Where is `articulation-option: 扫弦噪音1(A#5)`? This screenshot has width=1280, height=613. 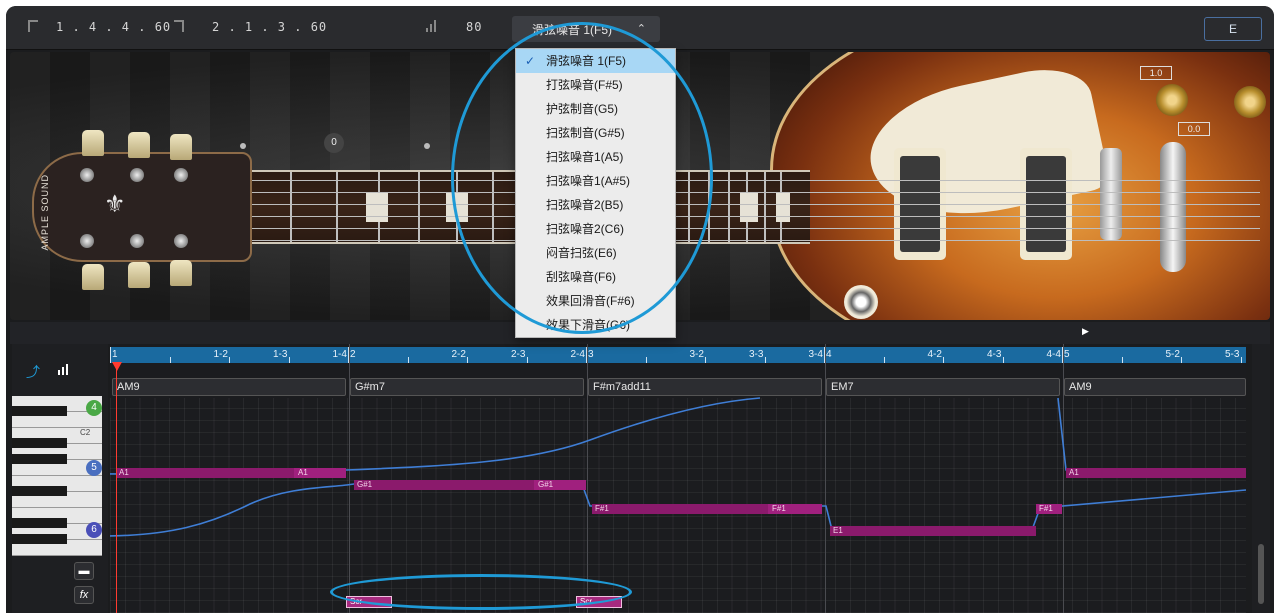 articulation-option: 扫弦噪音1(A#5) is located at coordinates (595, 181).